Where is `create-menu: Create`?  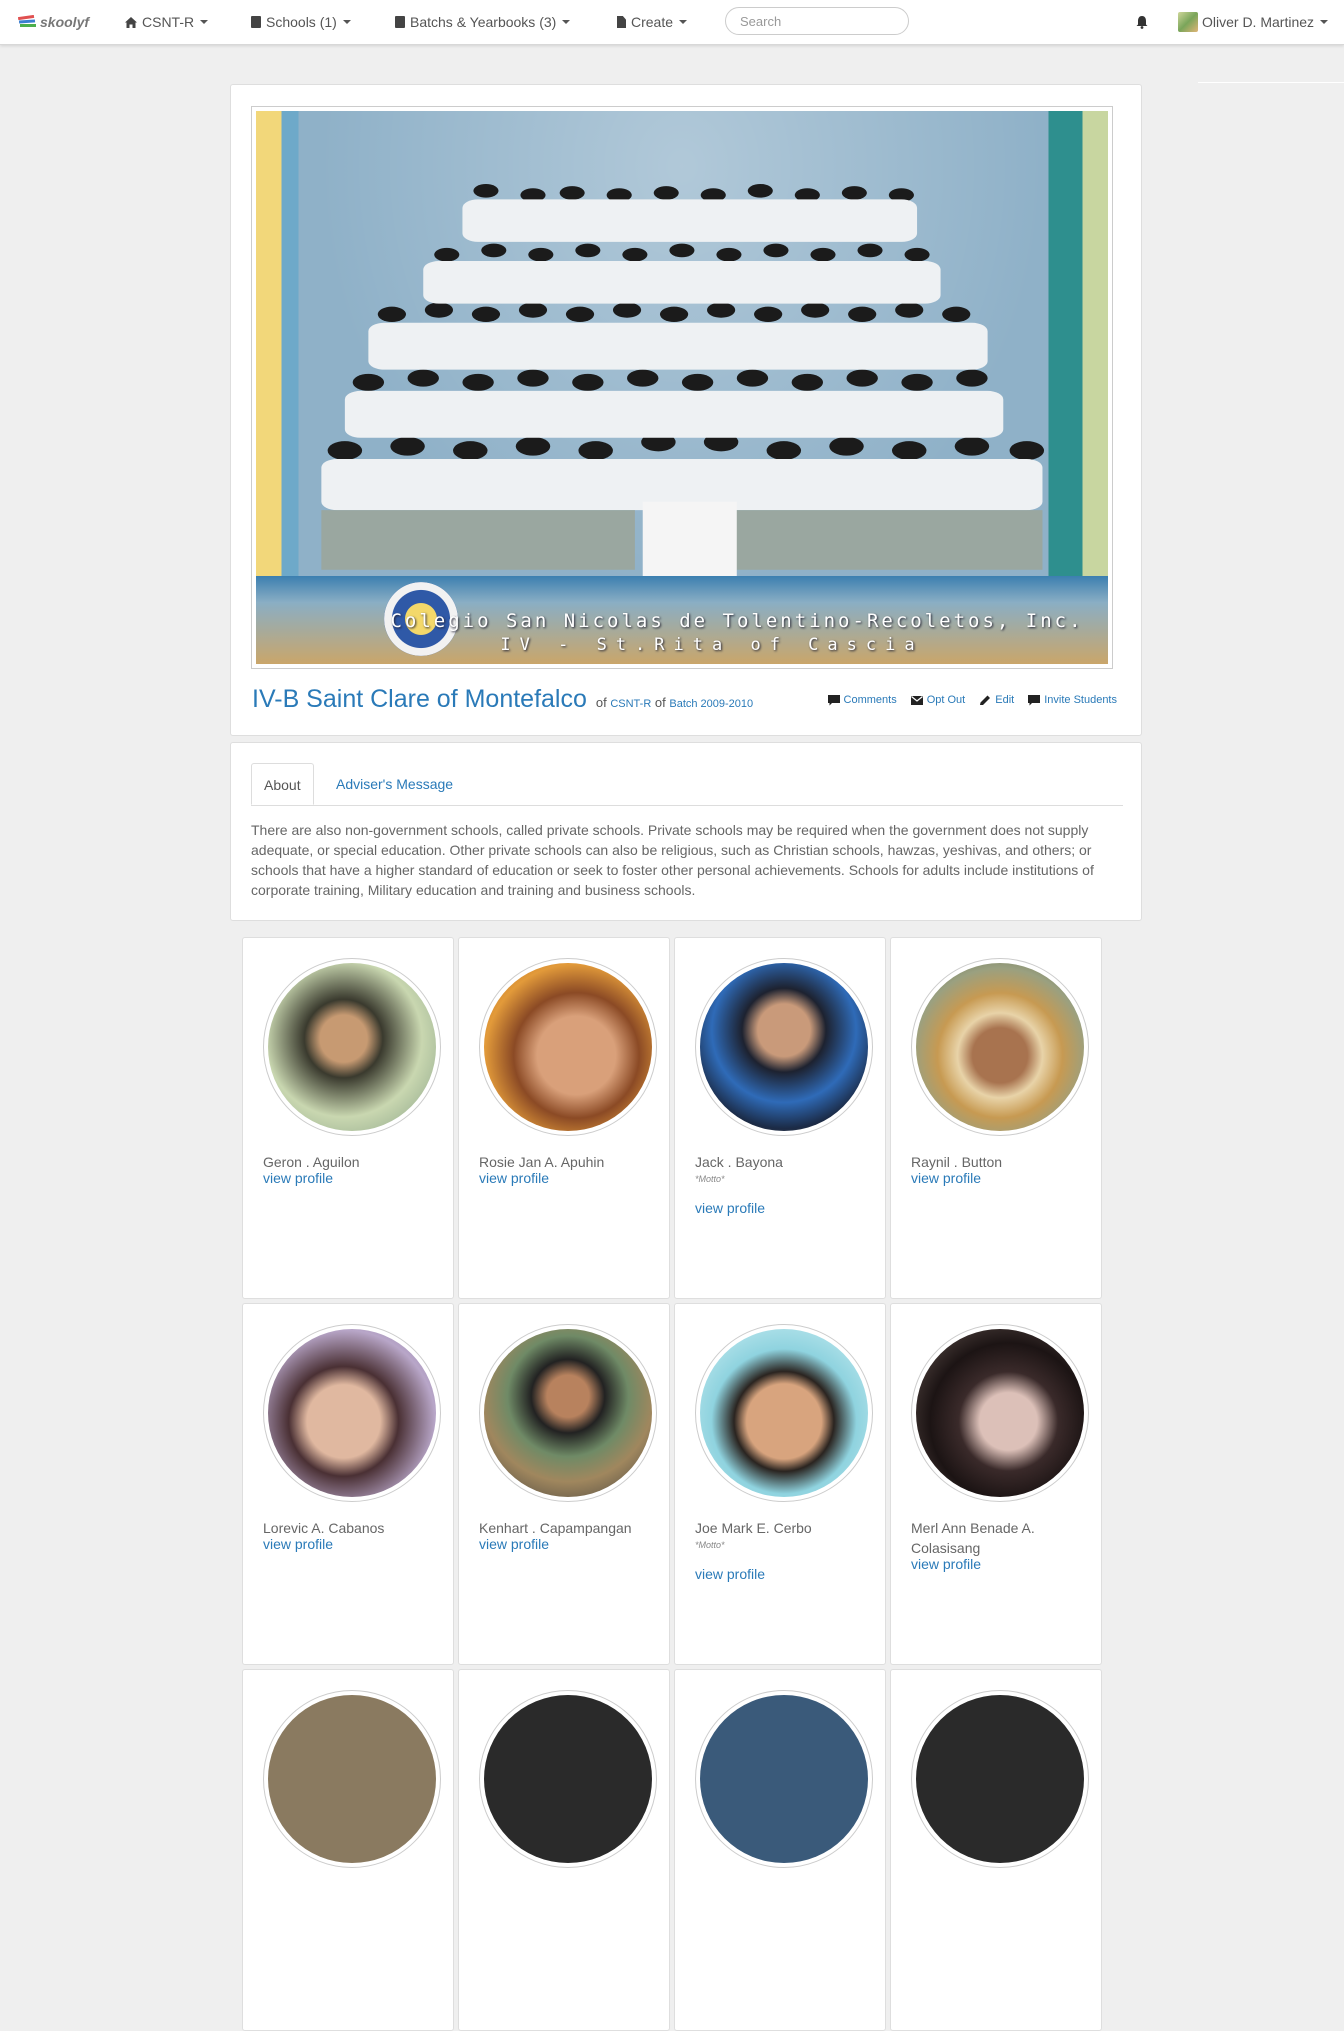 create-menu: Create is located at coordinates (652, 22).